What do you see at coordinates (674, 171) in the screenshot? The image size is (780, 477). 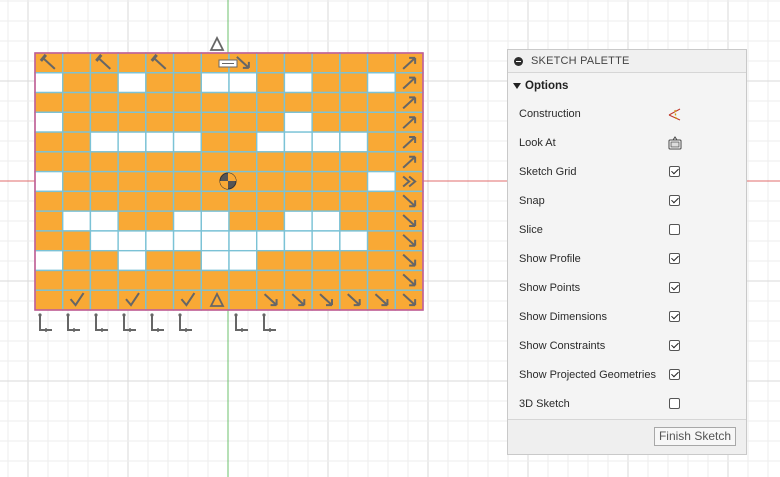 I see `sketch-grid-checkbox` at bounding box center [674, 171].